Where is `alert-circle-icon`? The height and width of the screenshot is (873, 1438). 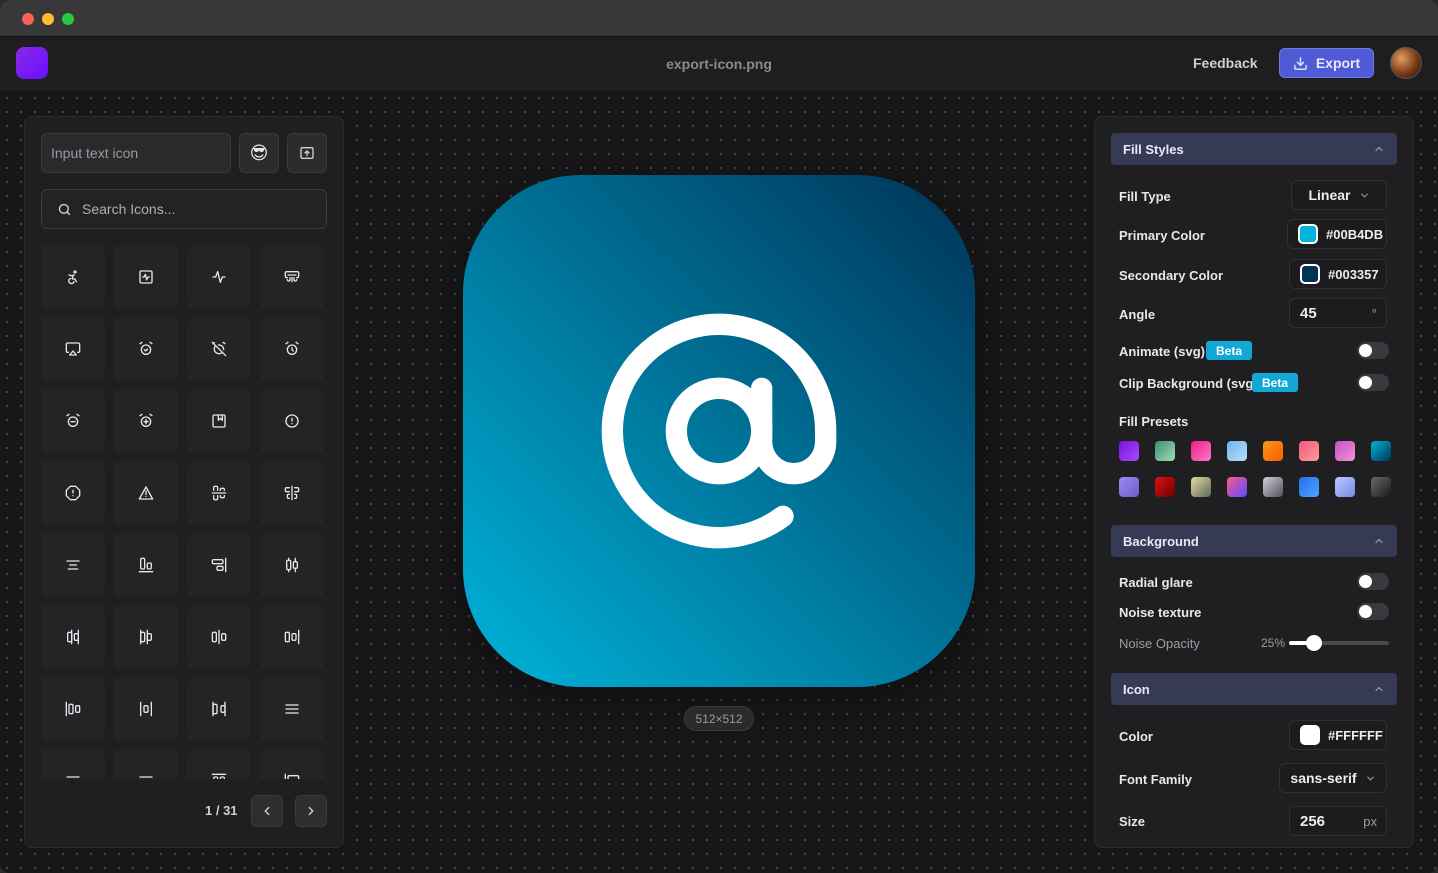 alert-circle-icon is located at coordinates (292, 421).